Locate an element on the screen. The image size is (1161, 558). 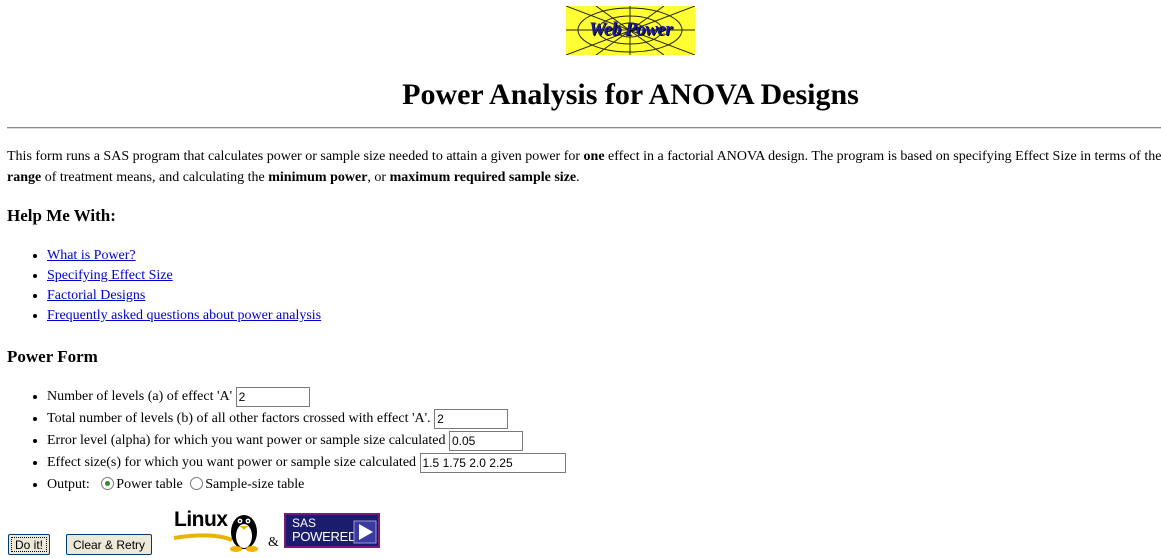
linux-badge: Linux is located at coordinates (218, 530).